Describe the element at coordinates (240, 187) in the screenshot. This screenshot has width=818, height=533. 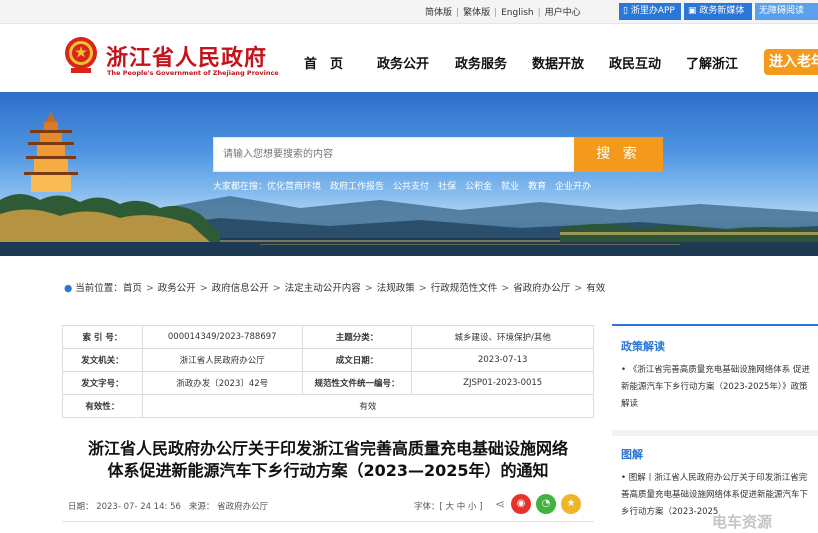
I see `hot-search-label: 大家都在搜：` at that location.